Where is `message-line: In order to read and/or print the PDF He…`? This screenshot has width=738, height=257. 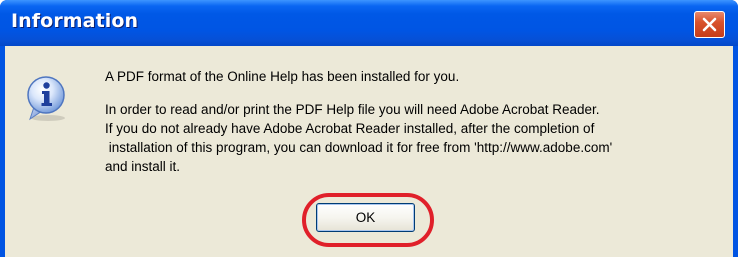
message-line: In order to read and/or print the PDF He… is located at coordinates (352, 109).